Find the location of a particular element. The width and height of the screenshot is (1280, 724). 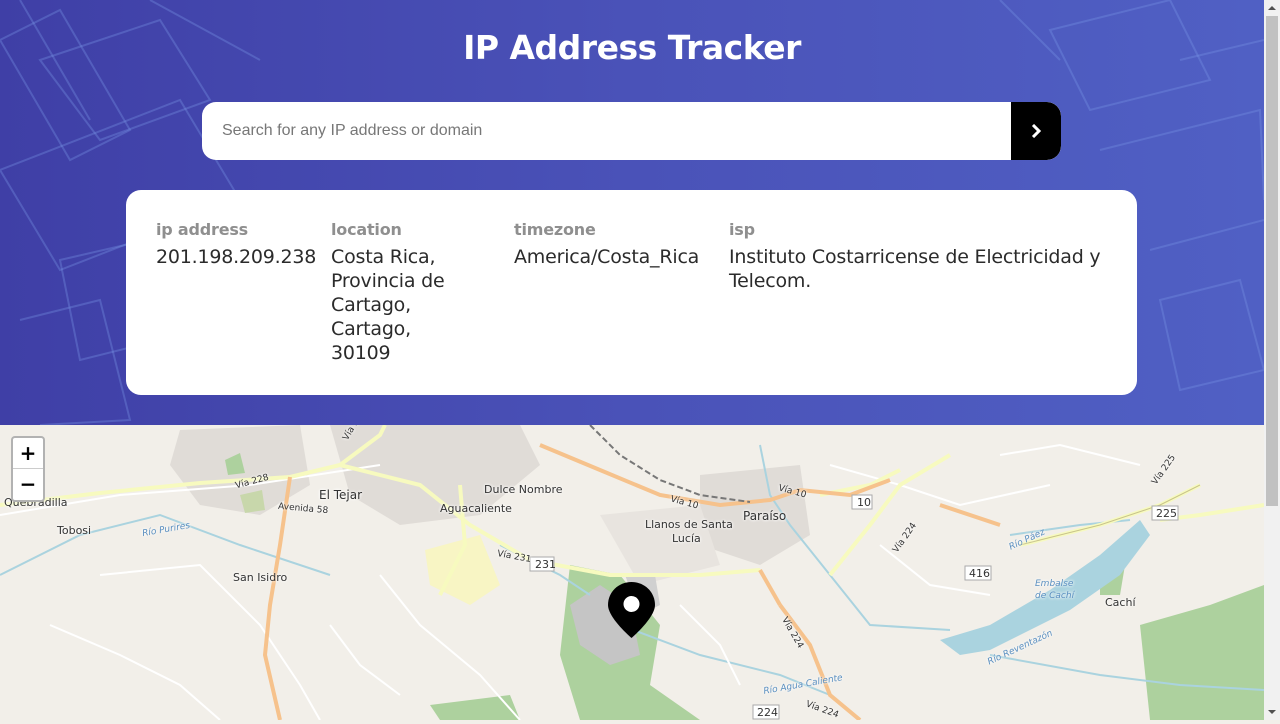

place-label-cachi: Cachí is located at coordinates (1120, 602).